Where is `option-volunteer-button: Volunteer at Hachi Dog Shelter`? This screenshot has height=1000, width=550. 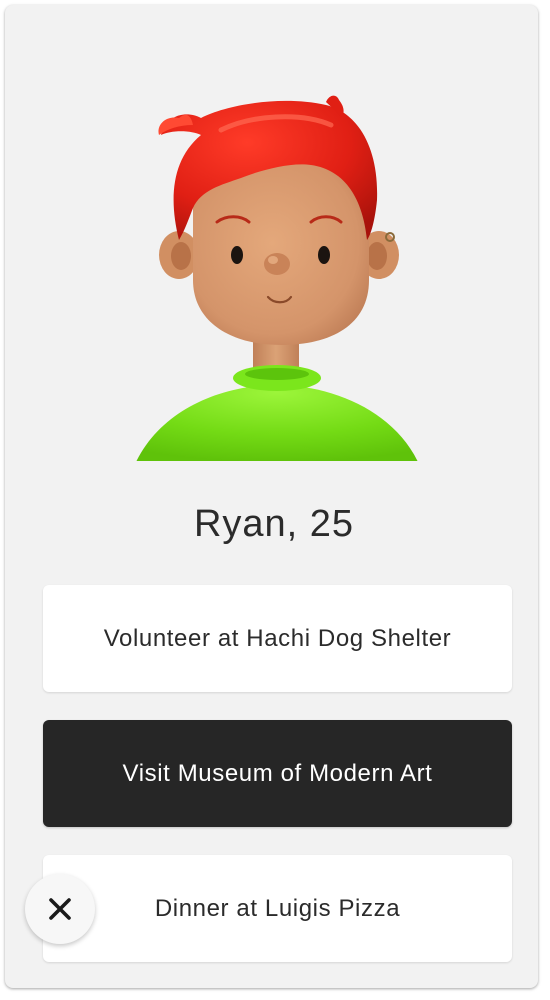 option-volunteer-button: Volunteer at Hachi Dog Shelter is located at coordinates (277, 638).